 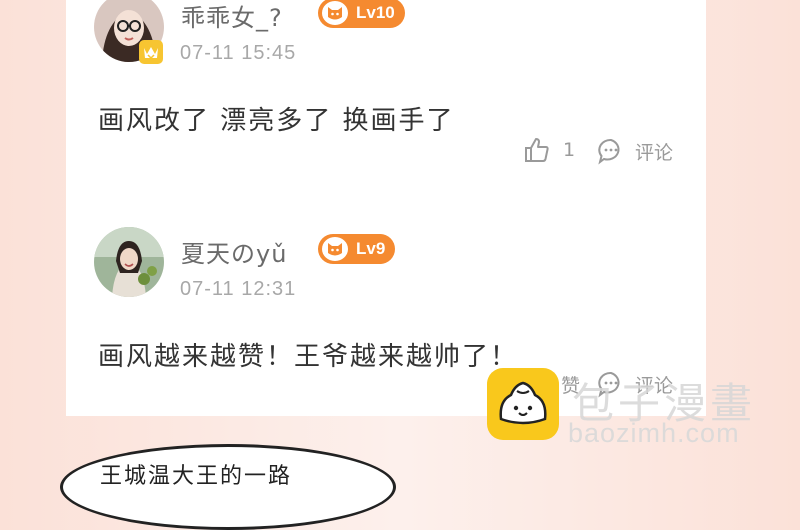 What do you see at coordinates (238, 289) in the screenshot?
I see `comment-time: 07-11 12:31` at bounding box center [238, 289].